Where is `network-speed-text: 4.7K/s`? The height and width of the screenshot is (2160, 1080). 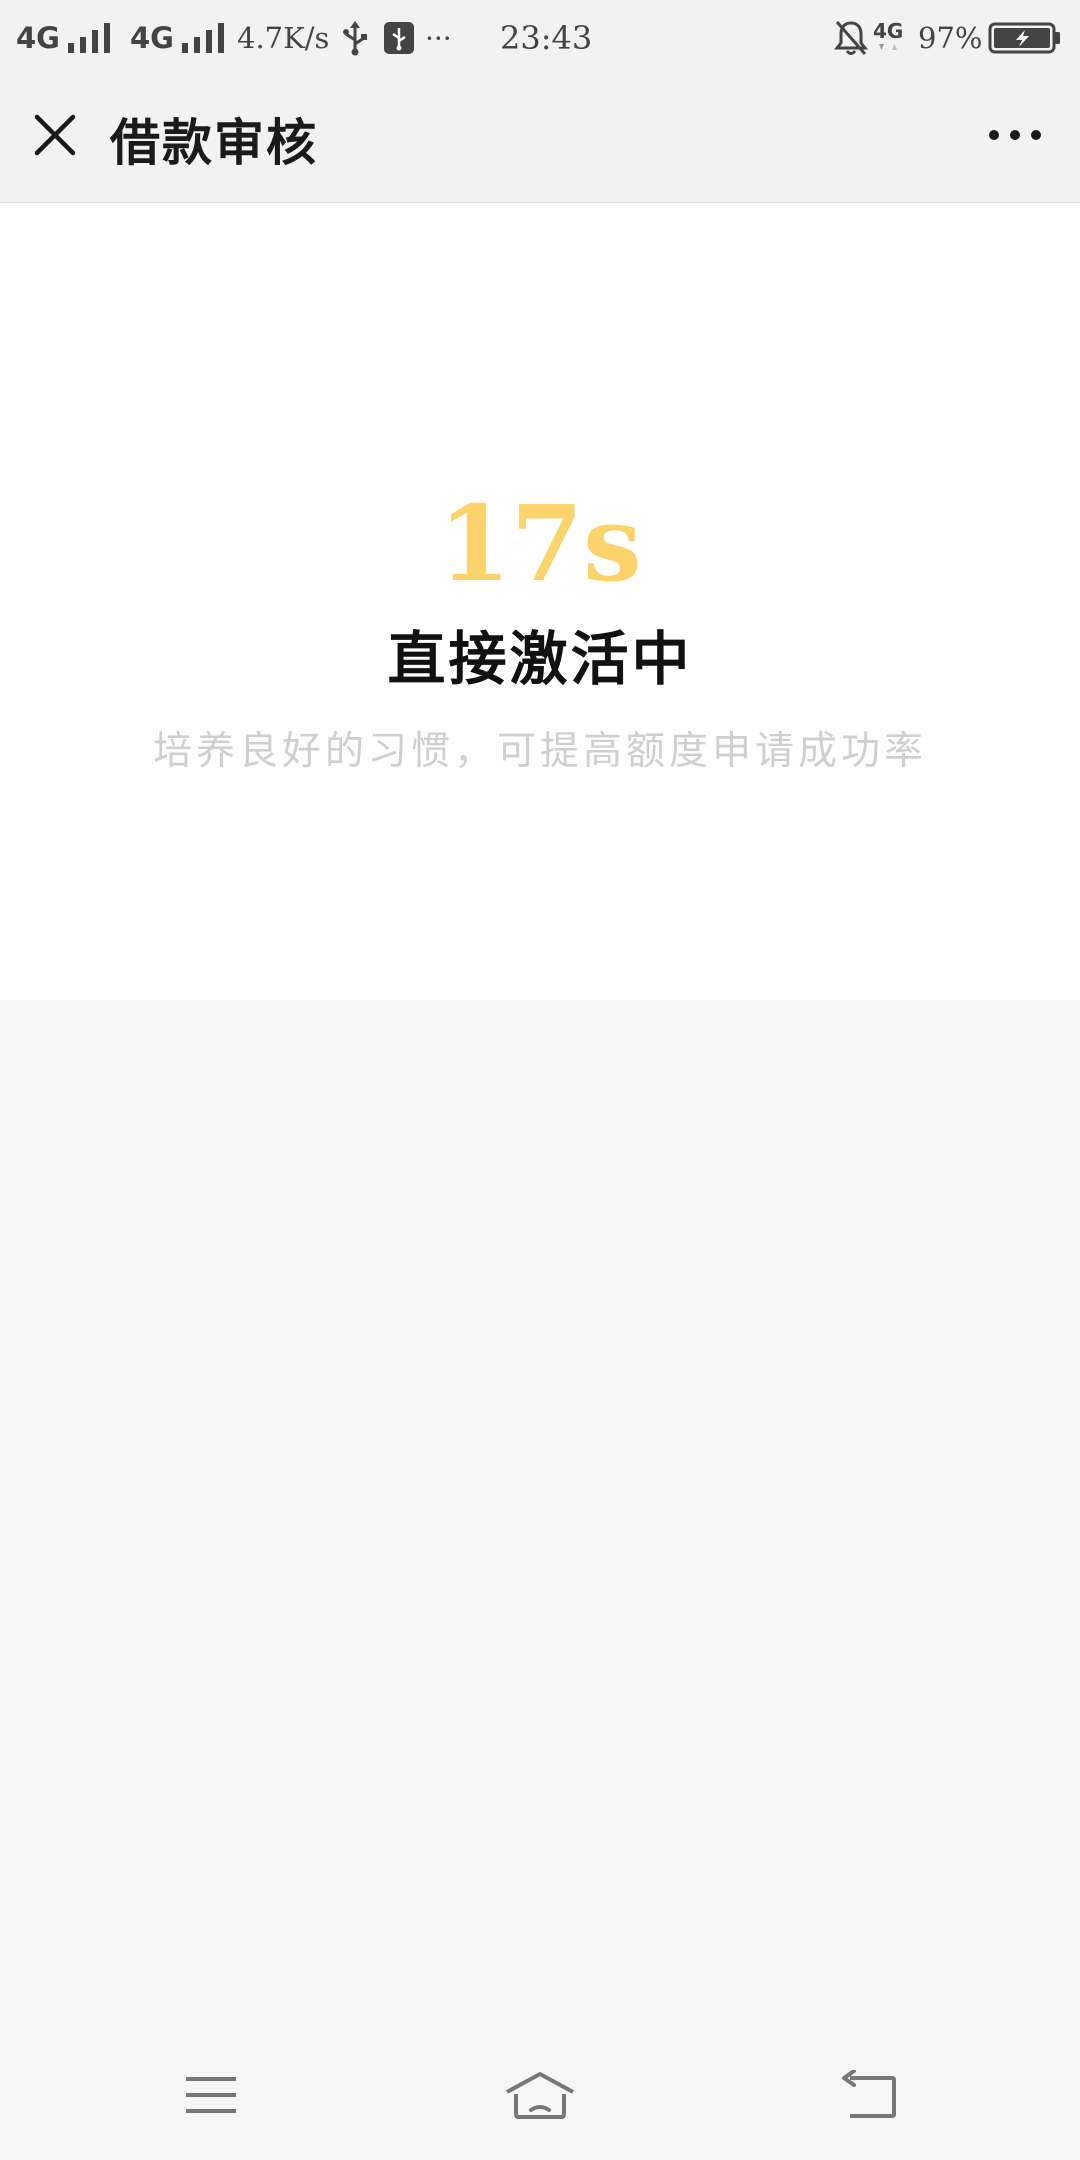 network-speed-text: 4.7K/s is located at coordinates (283, 38).